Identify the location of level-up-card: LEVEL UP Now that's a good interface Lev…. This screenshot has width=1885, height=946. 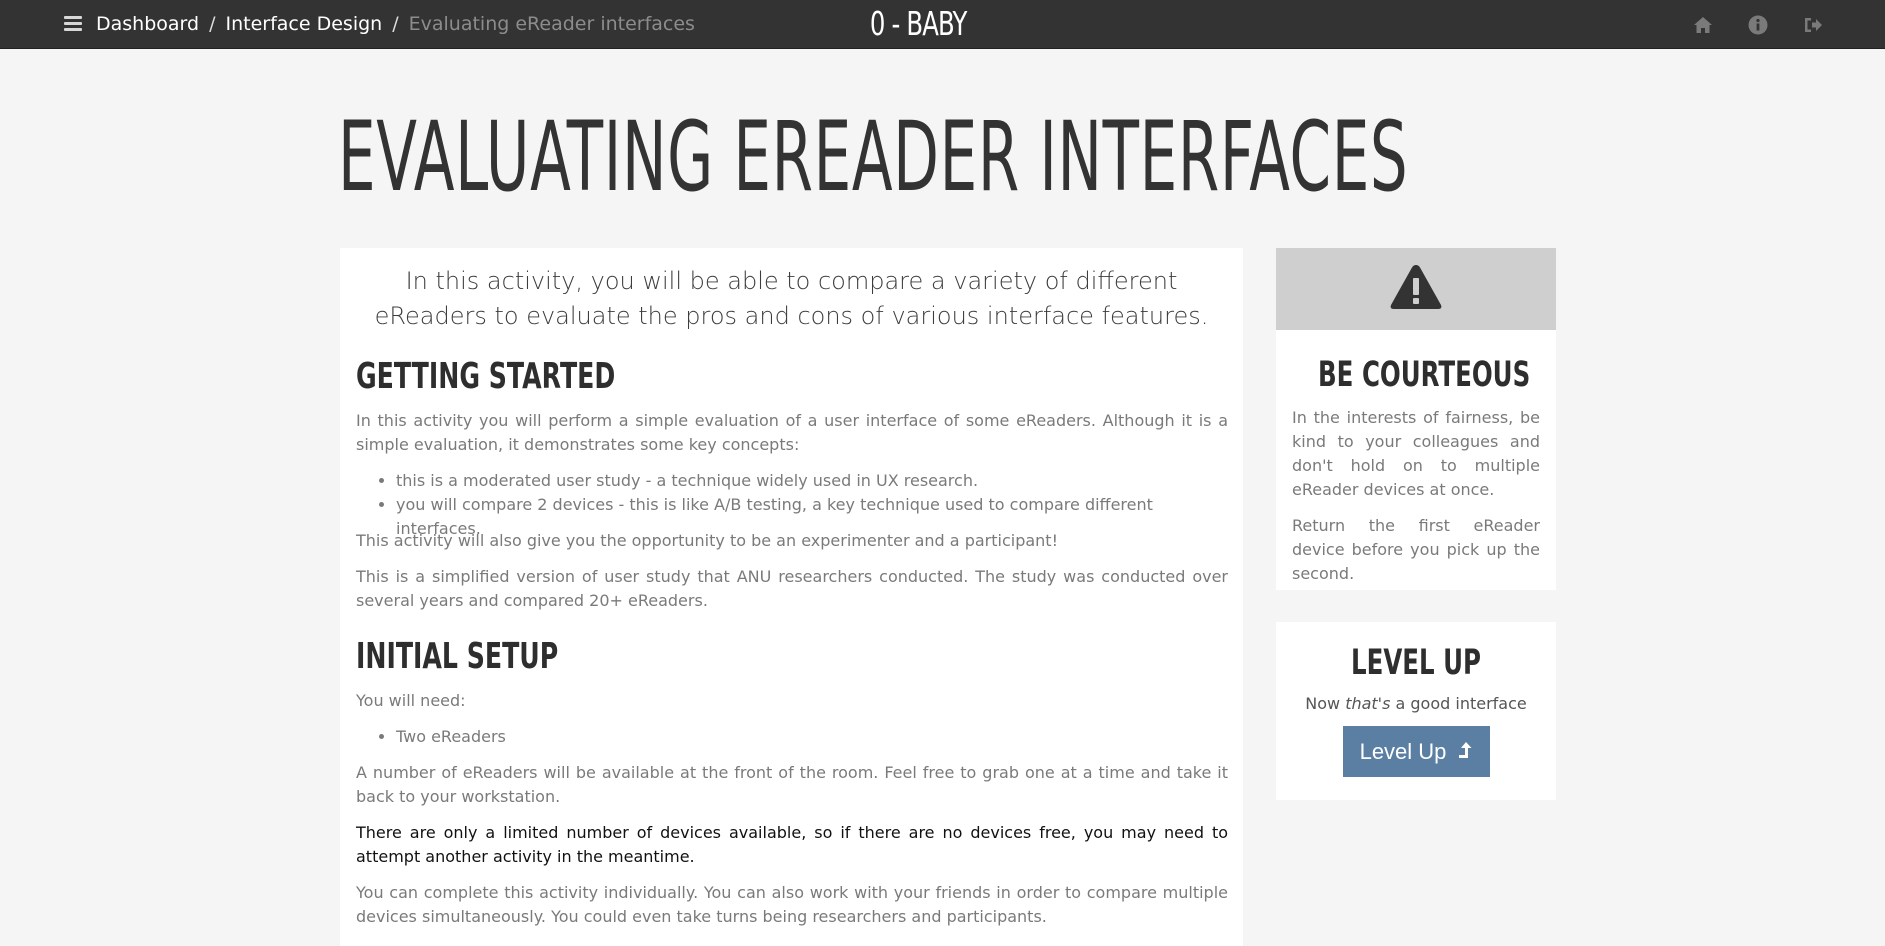
(1416, 711).